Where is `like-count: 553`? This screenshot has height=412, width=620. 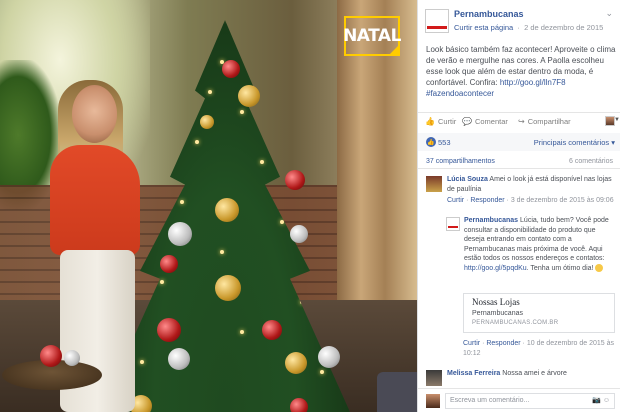
like-count: 553 is located at coordinates (444, 142).